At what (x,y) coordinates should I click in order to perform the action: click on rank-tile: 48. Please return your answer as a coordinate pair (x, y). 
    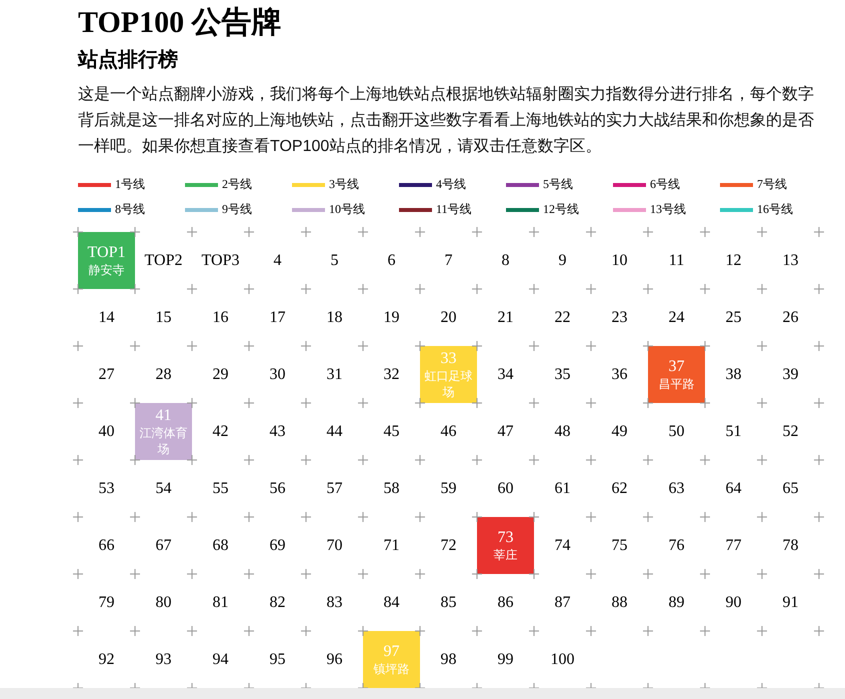
    Looking at the image, I should click on (562, 431).